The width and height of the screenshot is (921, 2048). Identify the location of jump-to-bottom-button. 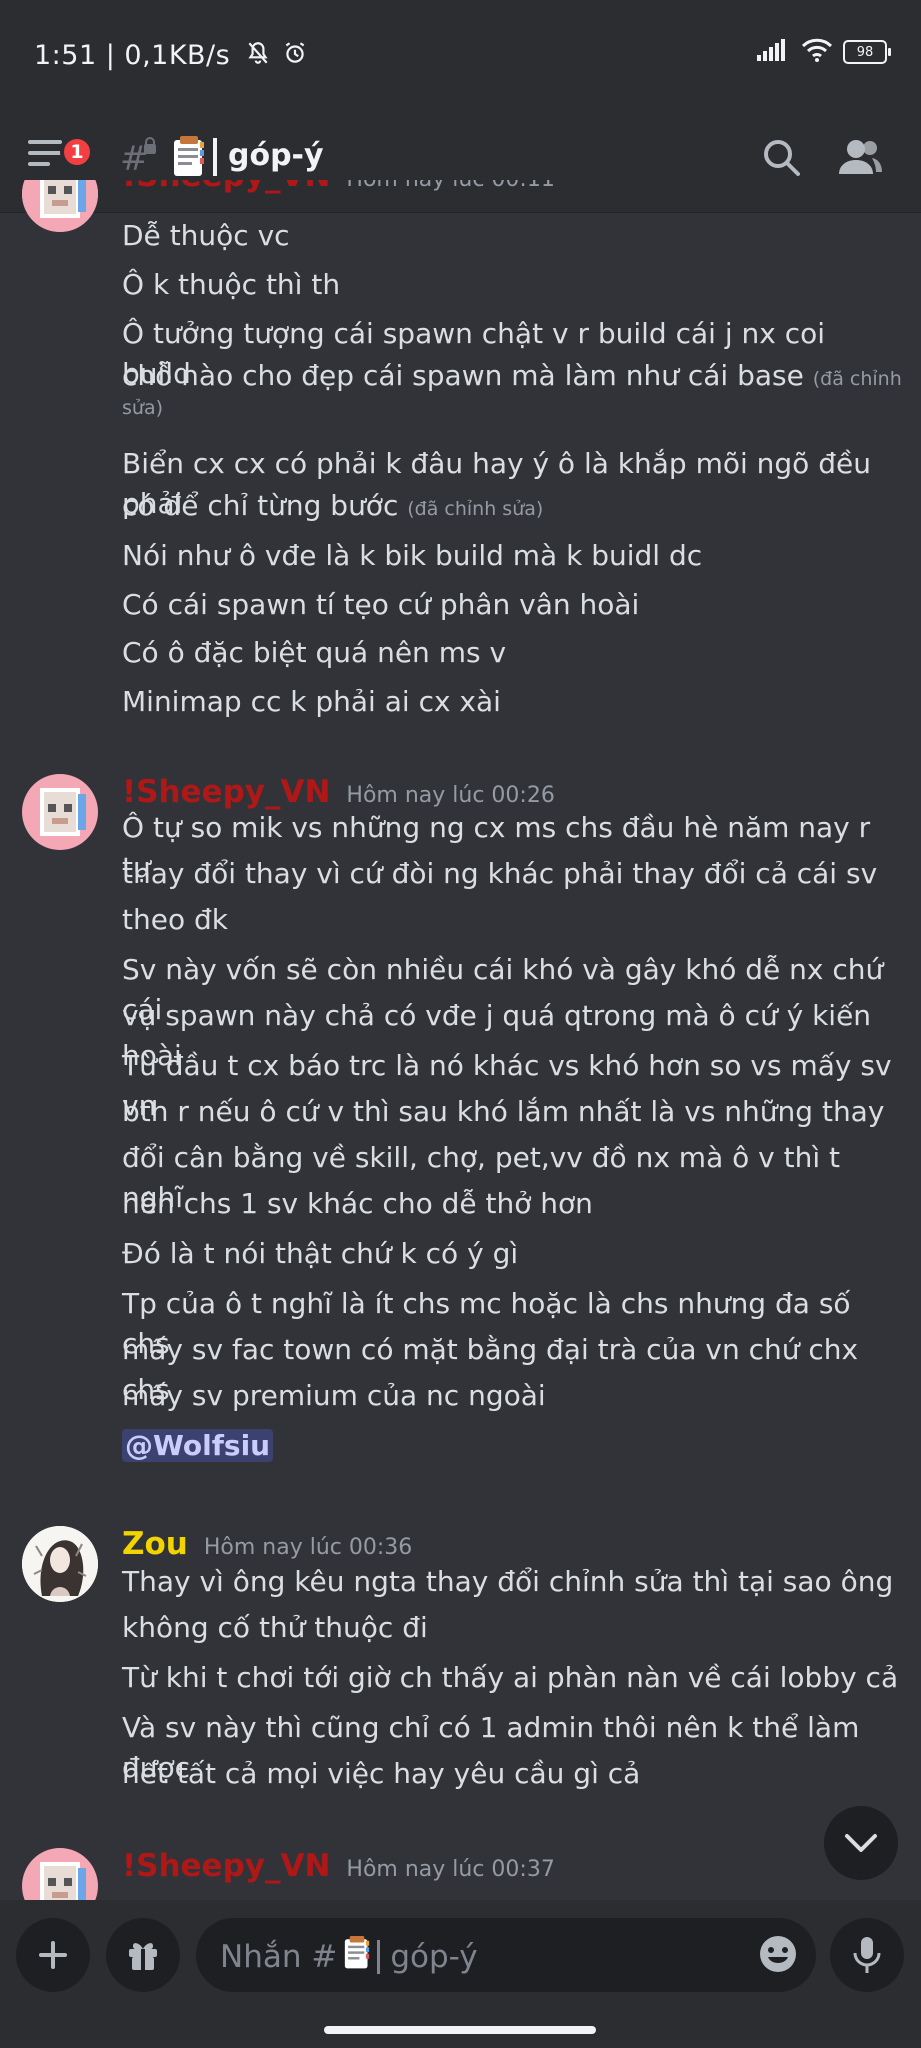
(861, 1843).